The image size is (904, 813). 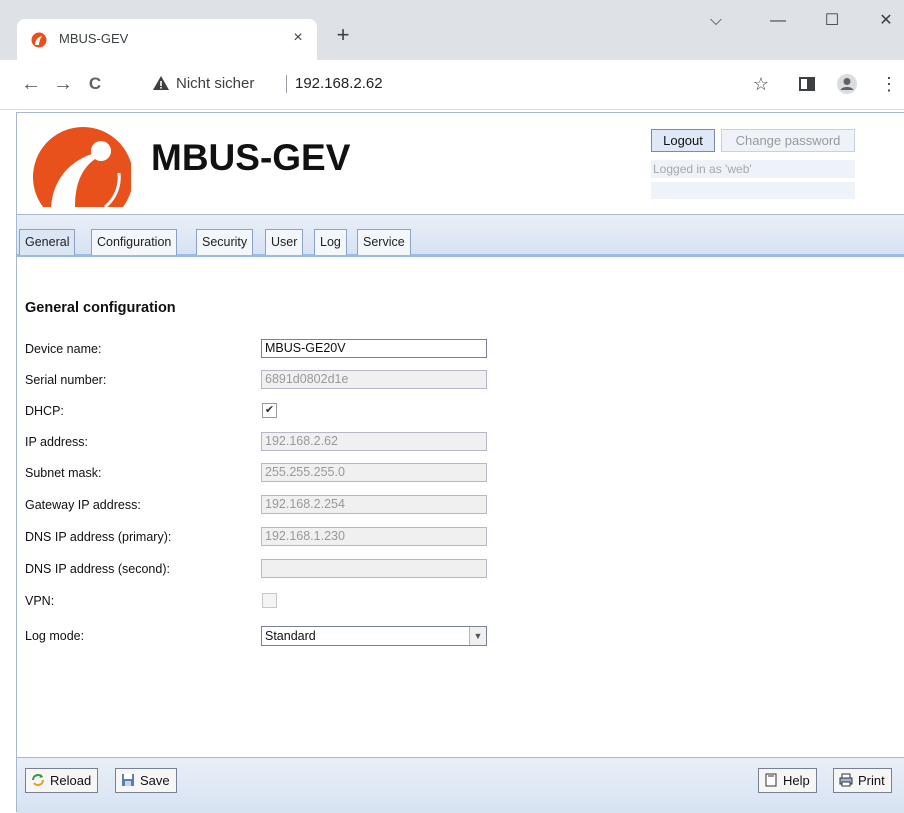 I want to click on gateway-field: 192.168.2.254, so click(x=374, y=504).